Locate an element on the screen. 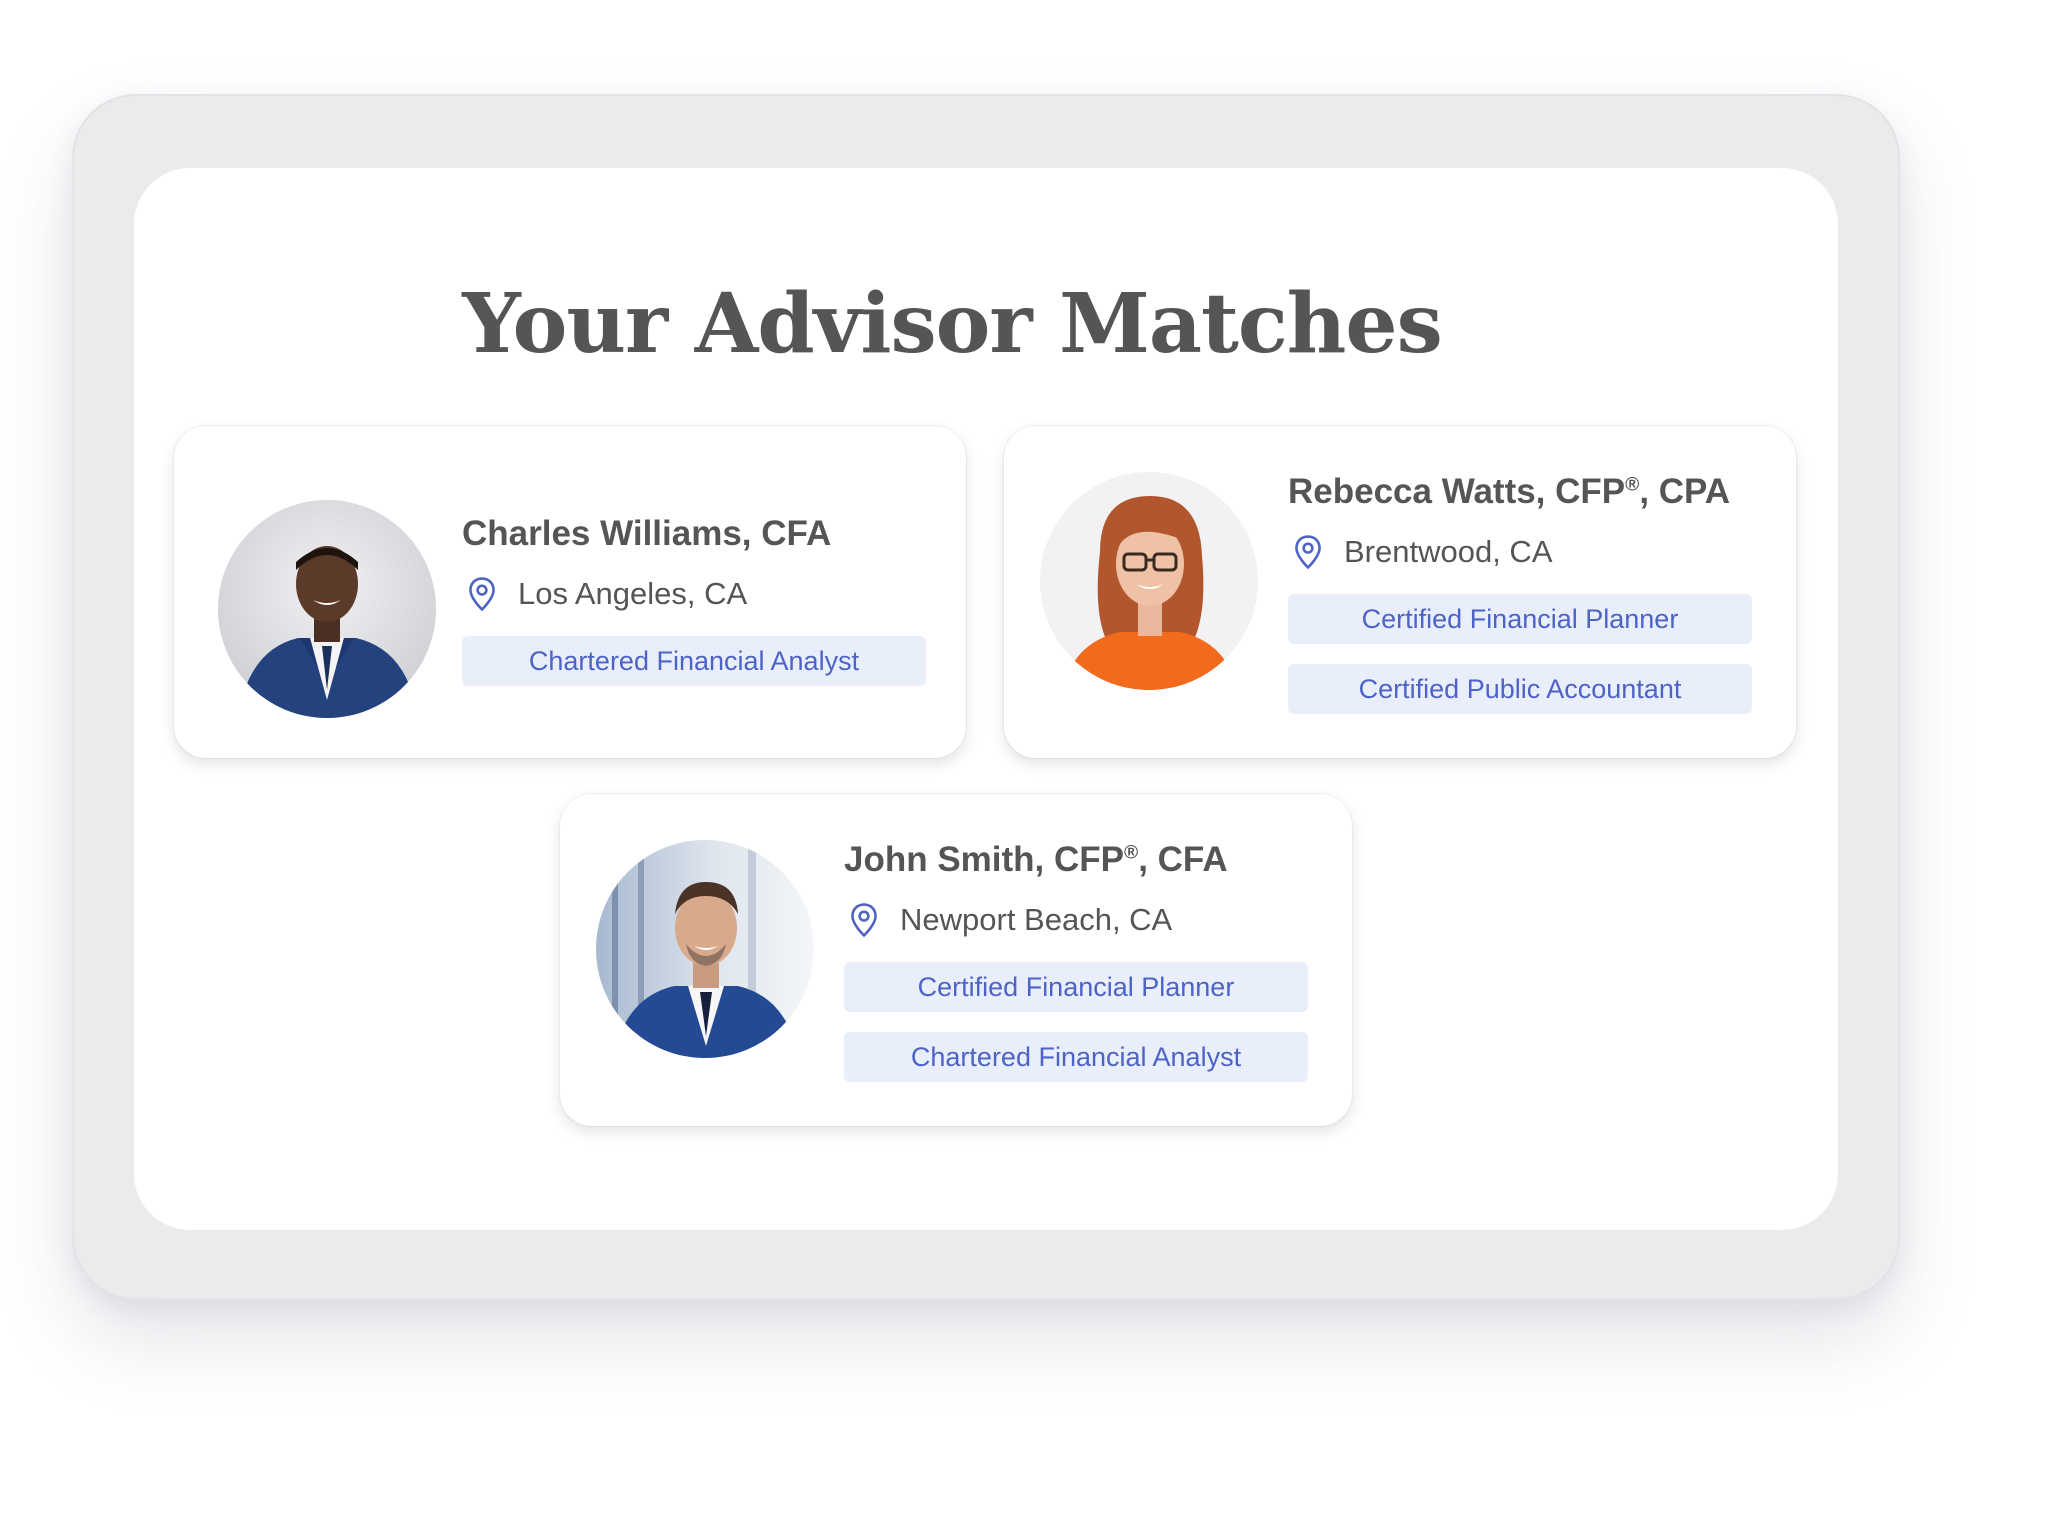 This screenshot has width=2048, height=1540. advisor-city: Newport Beach, CA is located at coordinates (1036, 919).